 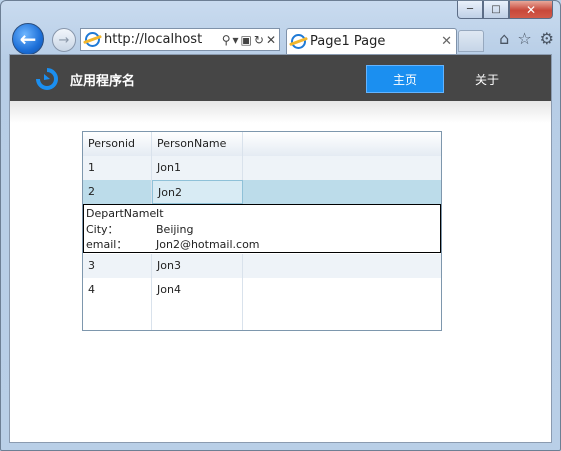 I want to click on cell-personid: 4, so click(x=117, y=290).